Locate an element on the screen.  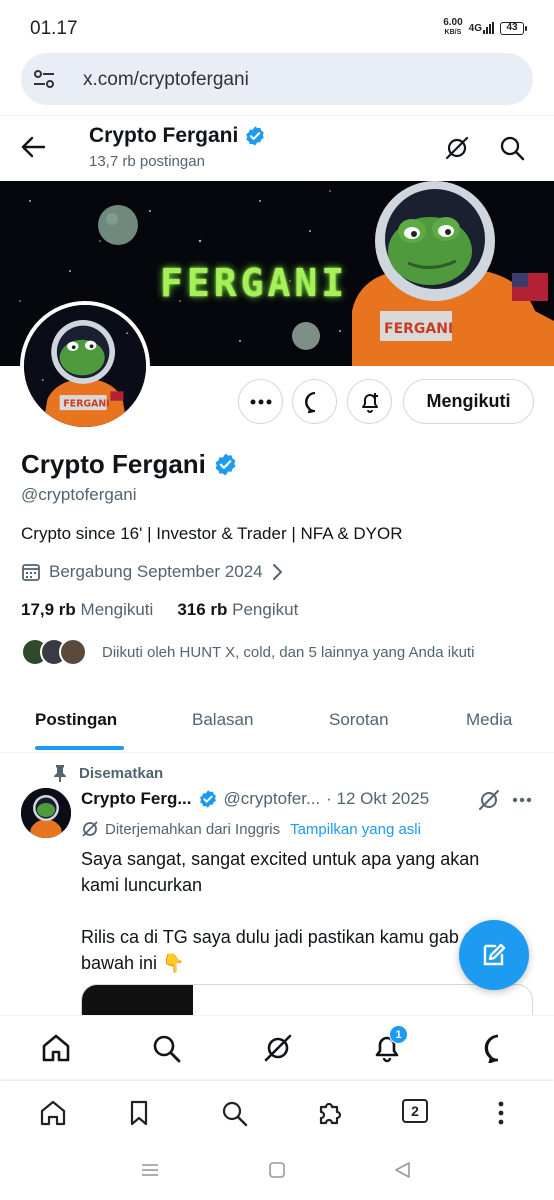
followers-count: 316 rb is located at coordinates (202, 609).